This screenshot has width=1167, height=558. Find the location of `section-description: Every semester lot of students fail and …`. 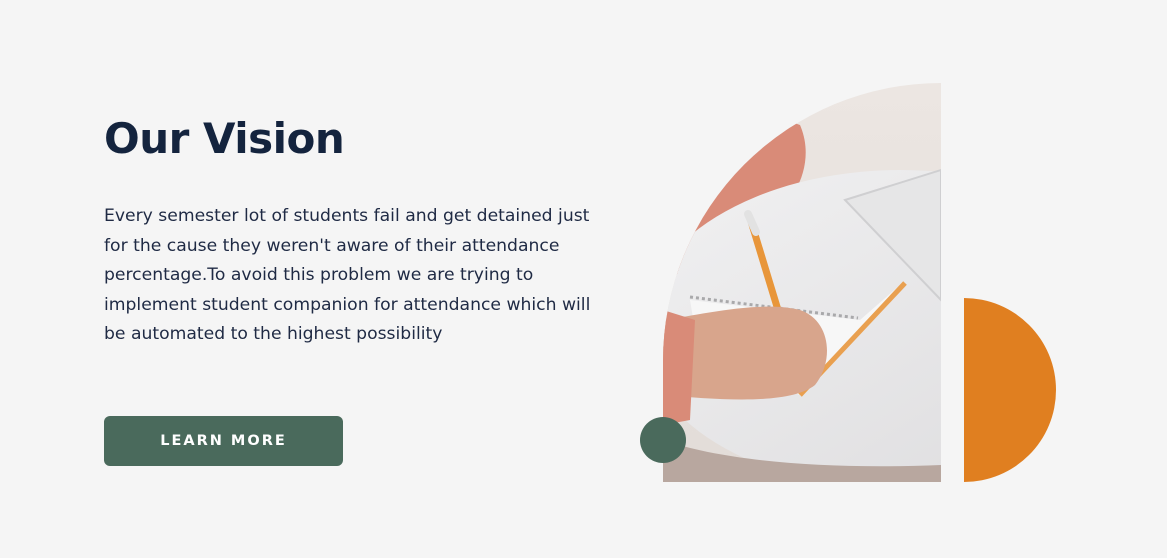

section-description: Every semester lot of students fail and … is located at coordinates (347, 275).